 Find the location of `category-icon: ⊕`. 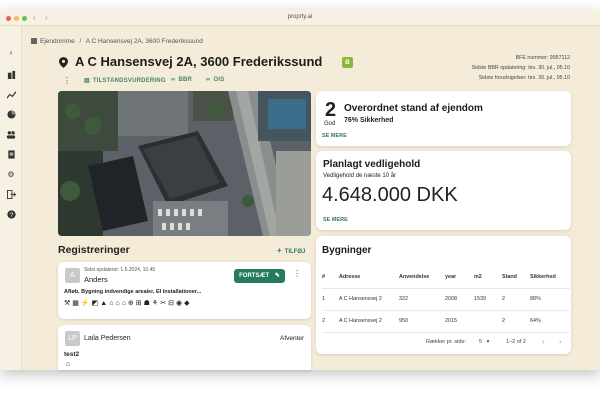

category-icon: ⊕ is located at coordinates (130, 303).